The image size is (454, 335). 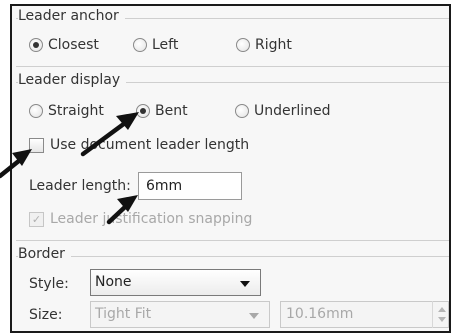 What do you see at coordinates (440, 314) in the screenshot?
I see `border-size-spinner` at bounding box center [440, 314].